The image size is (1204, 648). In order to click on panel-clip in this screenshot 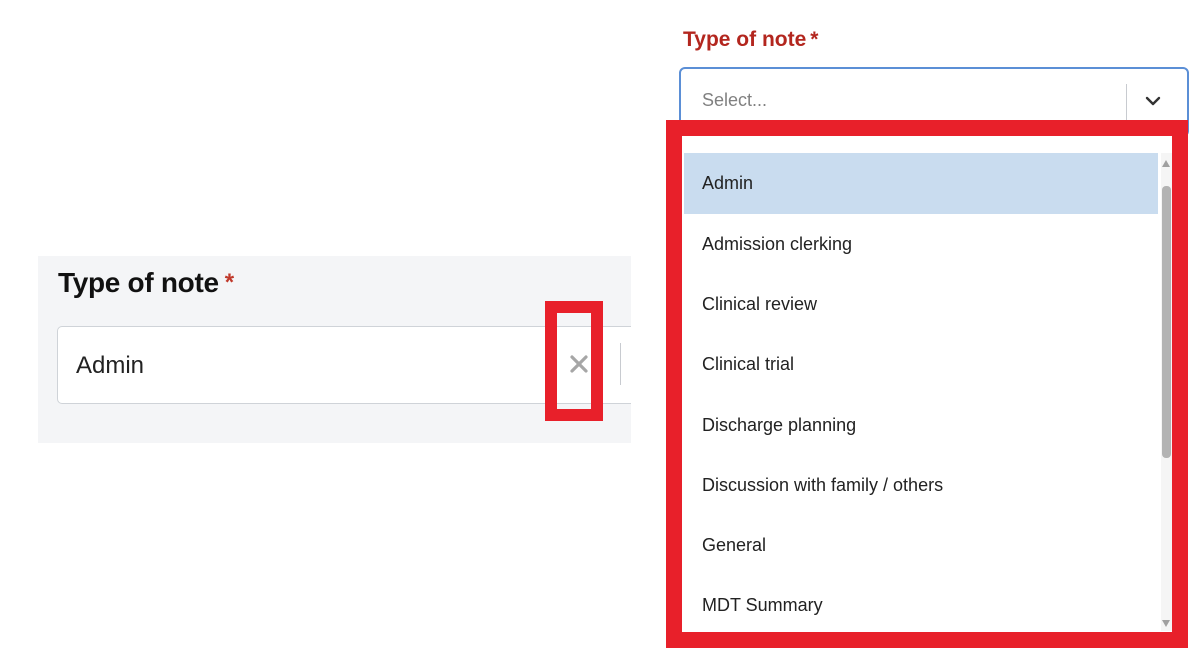, I will do `click(649, 349)`.